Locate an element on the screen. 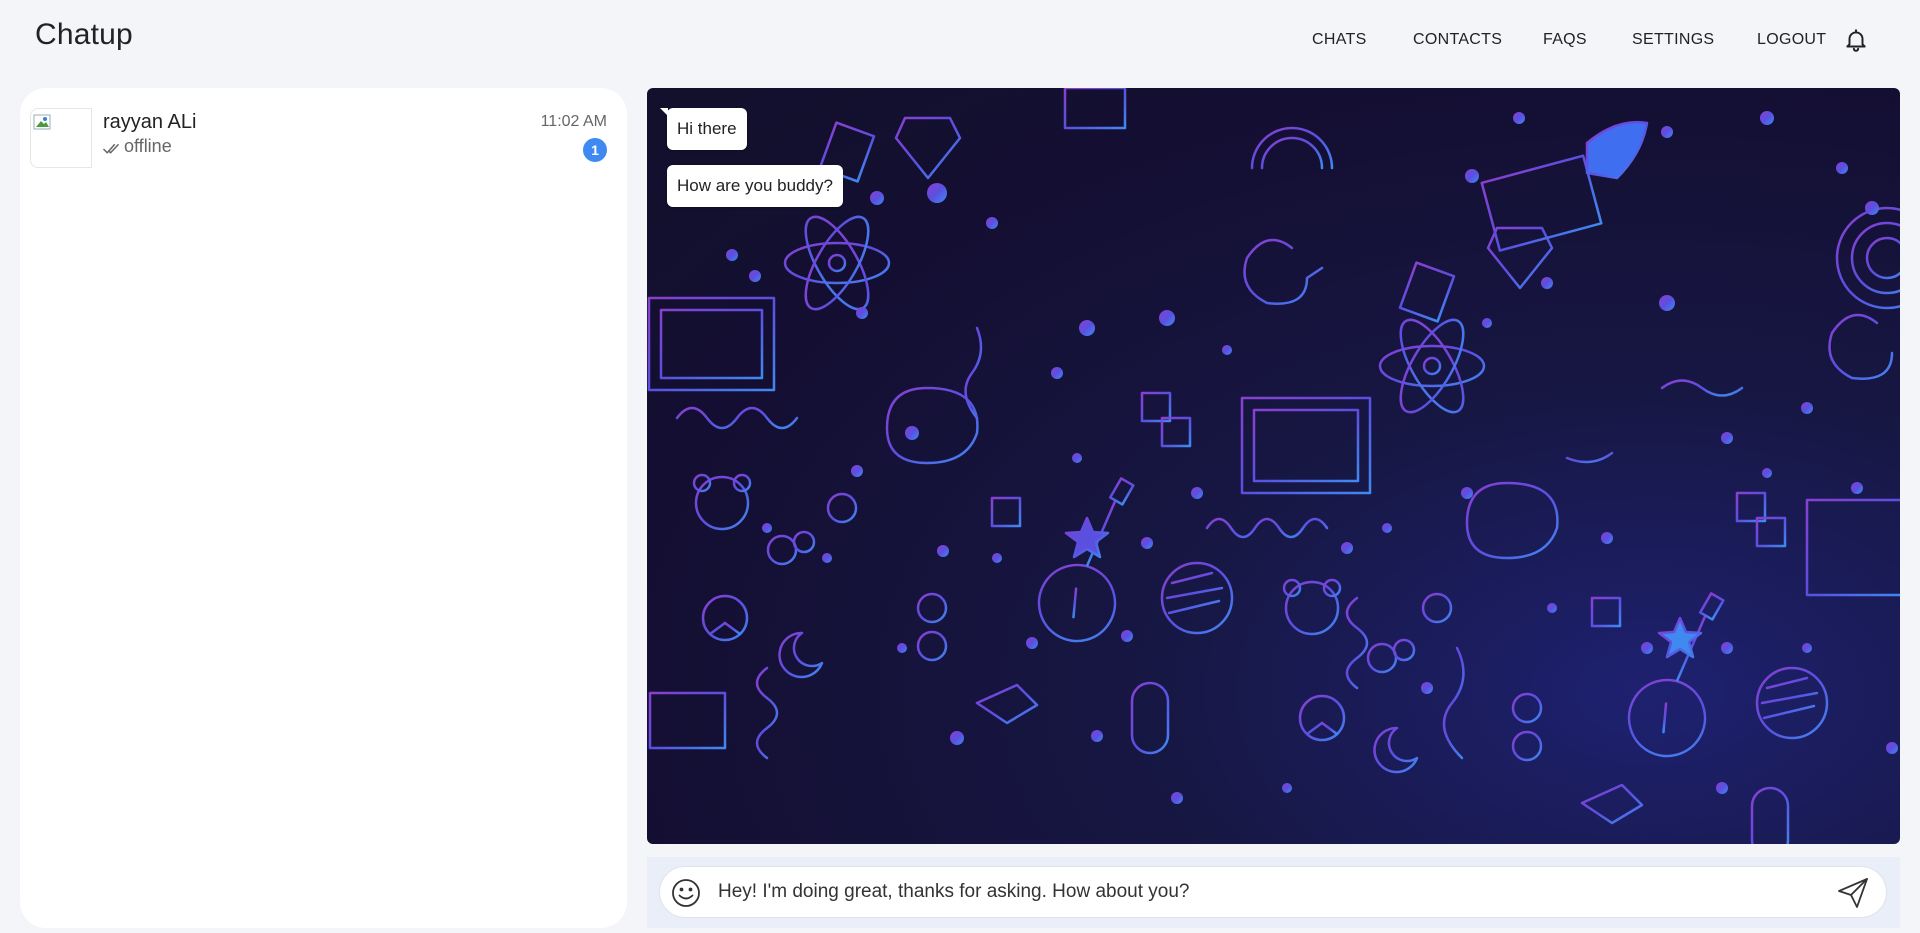 Image resolution: width=1920 pixels, height=933 pixels. nav-logout: LOGOUT is located at coordinates (1791, 40).